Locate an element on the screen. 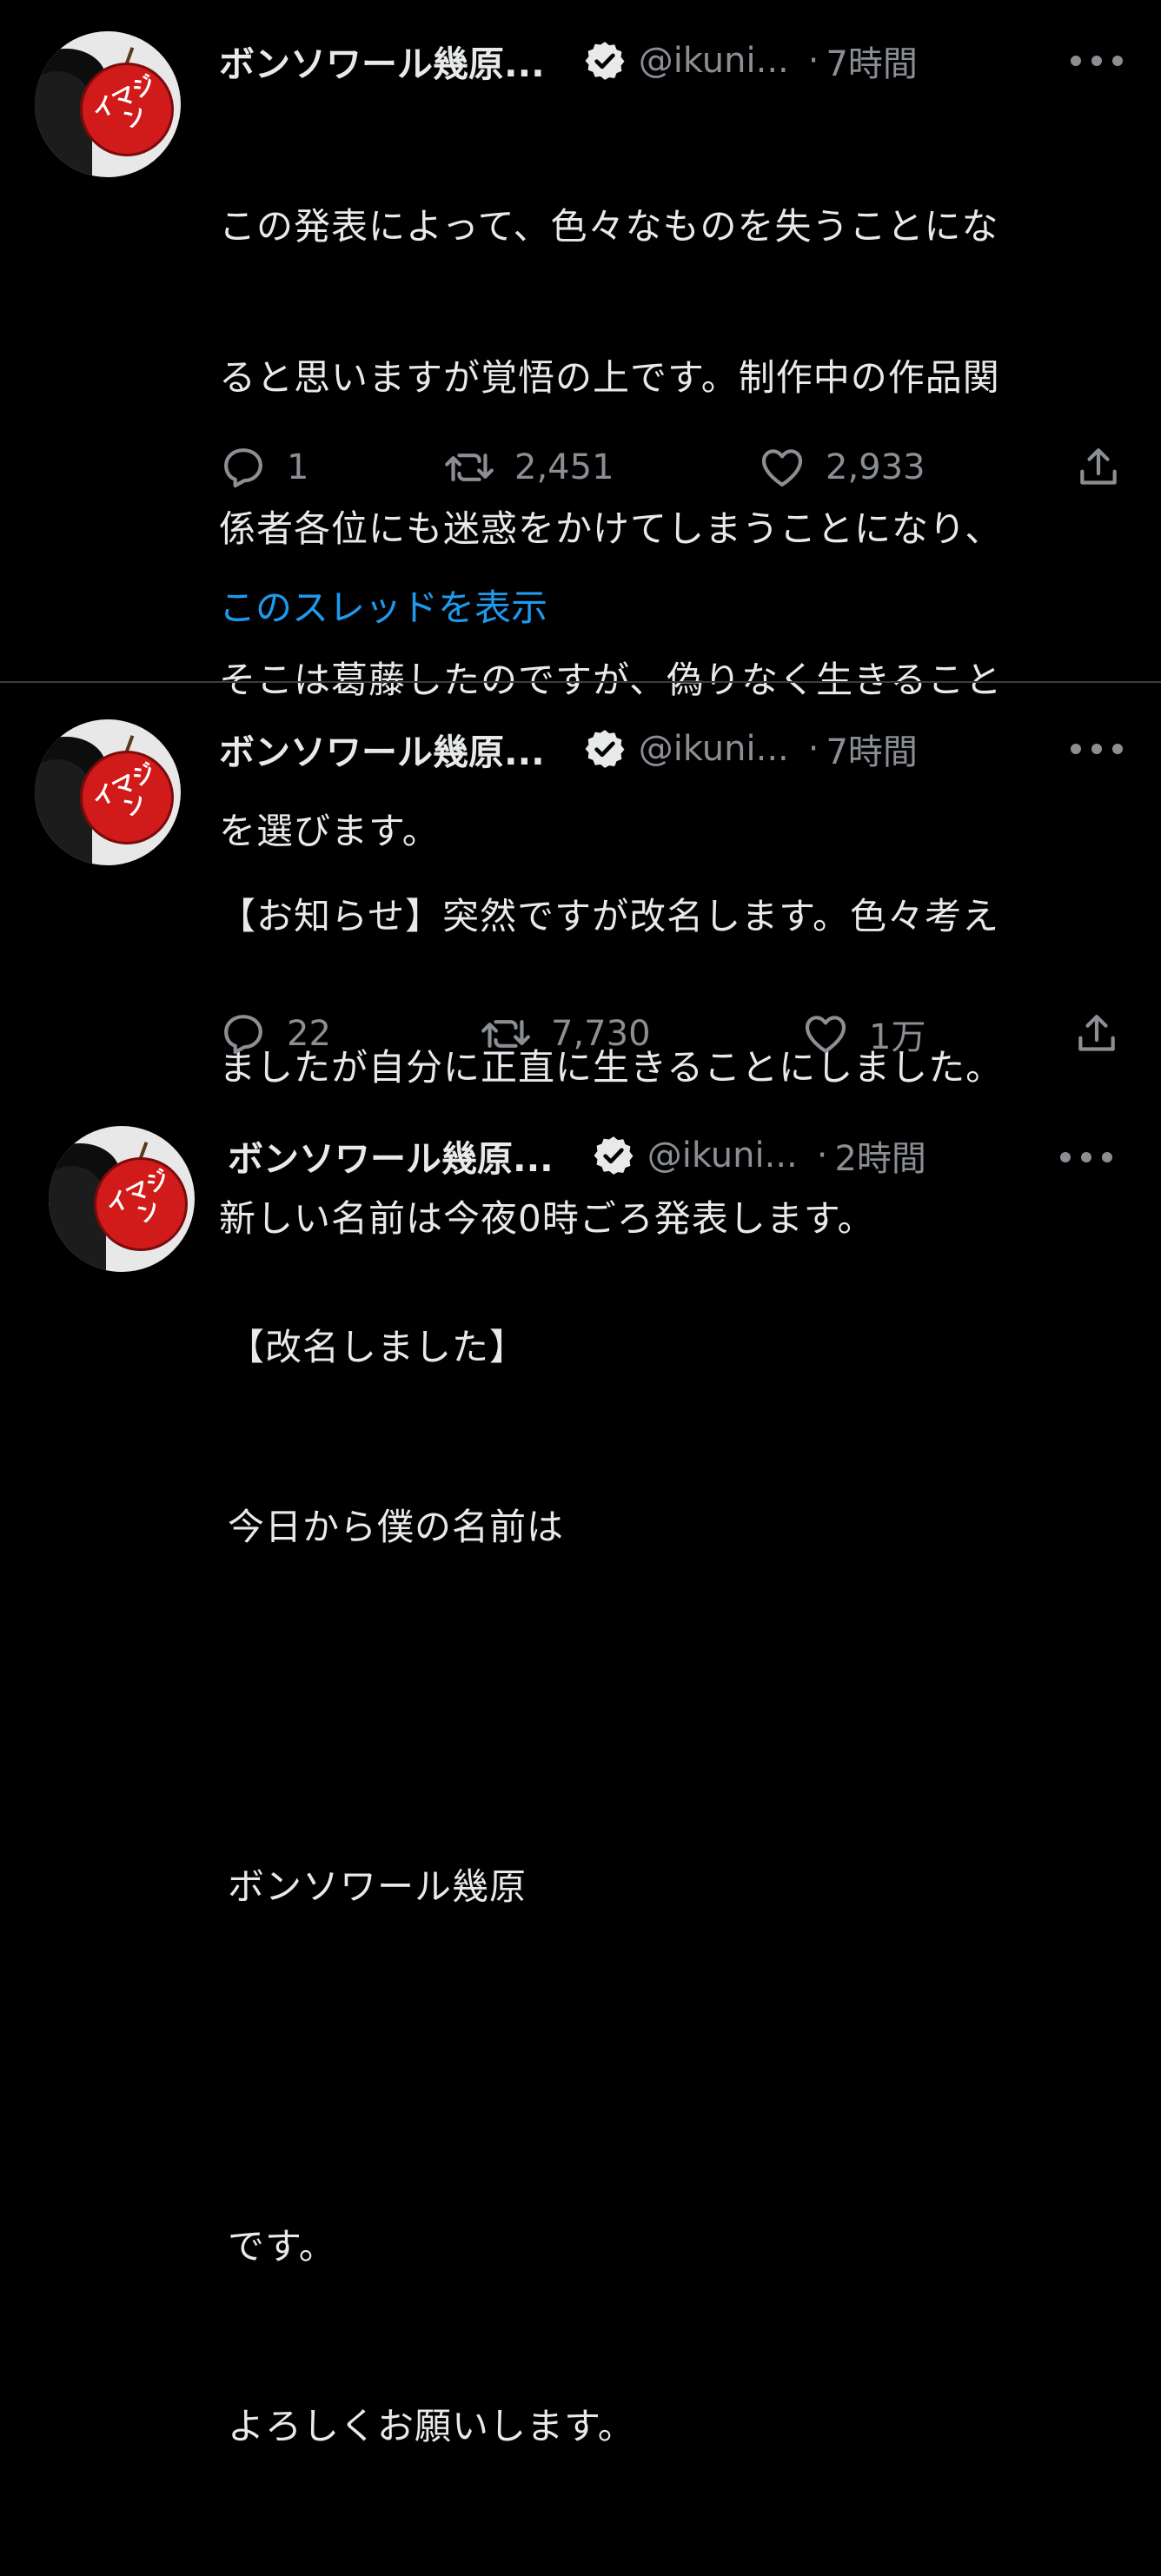  retweet-button: 7,730 is located at coordinates (565, 1034).